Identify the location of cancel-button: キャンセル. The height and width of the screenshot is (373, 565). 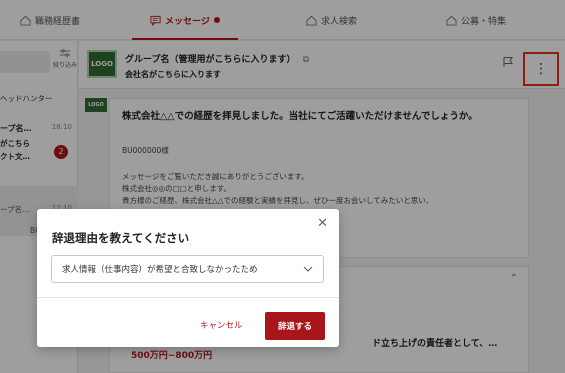
(221, 325).